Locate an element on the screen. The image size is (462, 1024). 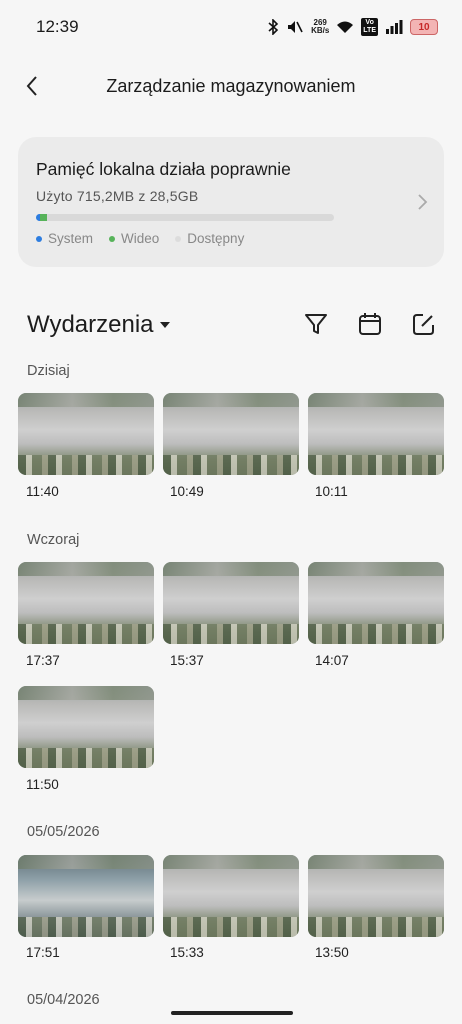
legend-dot-video is located at coordinates (112, 238).